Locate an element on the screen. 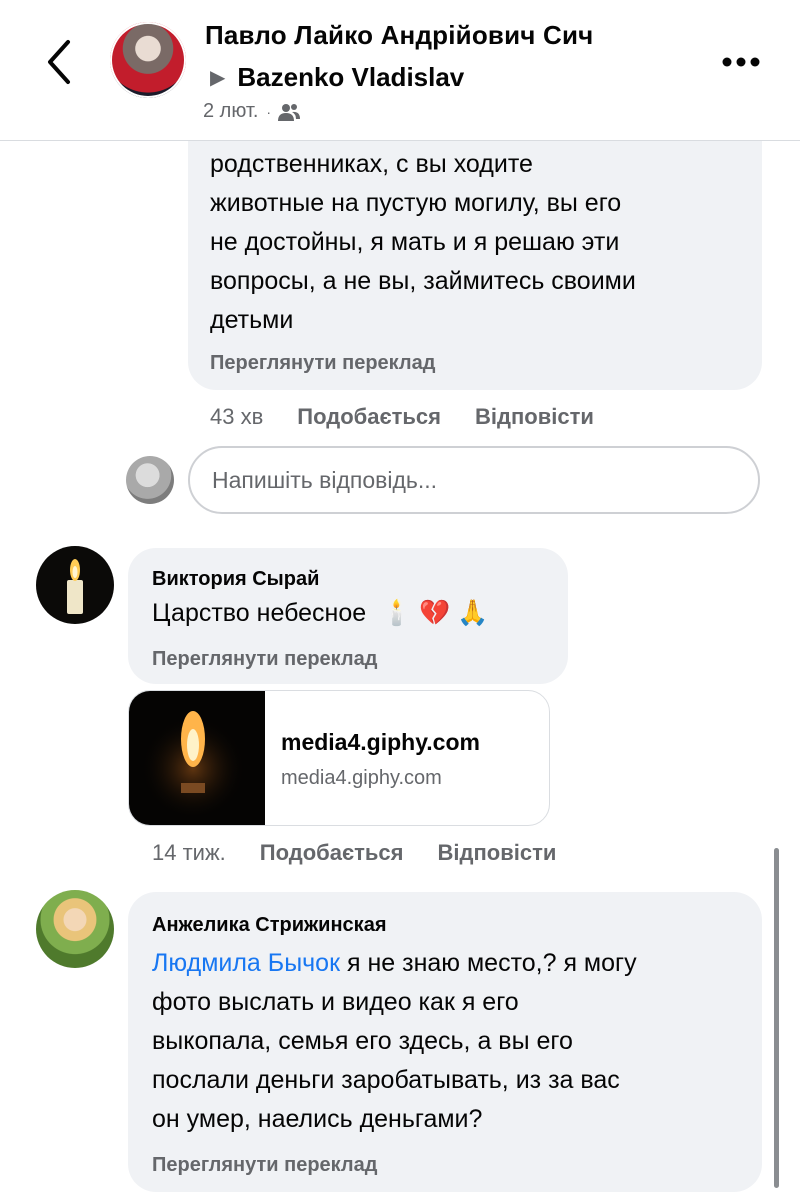 Image resolution: width=800 pixels, height=1200 pixels. comment-text-line: выкопала, семья его здесь, а вы его is located at coordinates (362, 1041).